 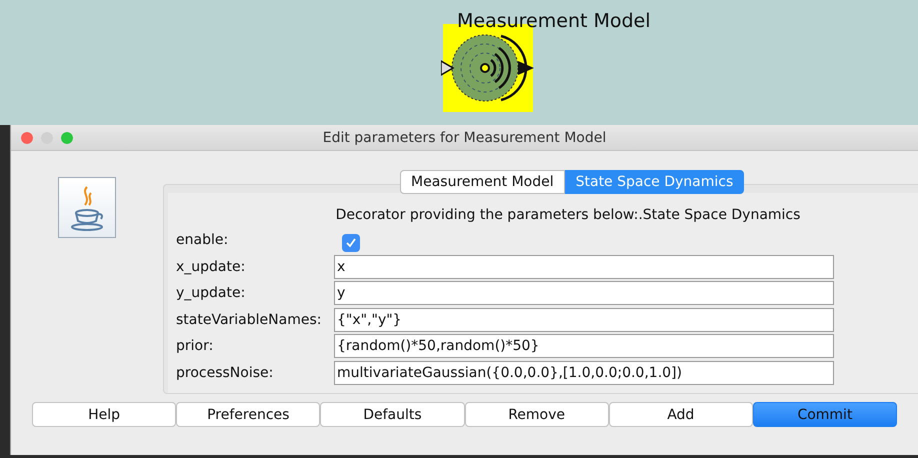 What do you see at coordinates (584, 293) in the screenshot?
I see `input-field: y` at bounding box center [584, 293].